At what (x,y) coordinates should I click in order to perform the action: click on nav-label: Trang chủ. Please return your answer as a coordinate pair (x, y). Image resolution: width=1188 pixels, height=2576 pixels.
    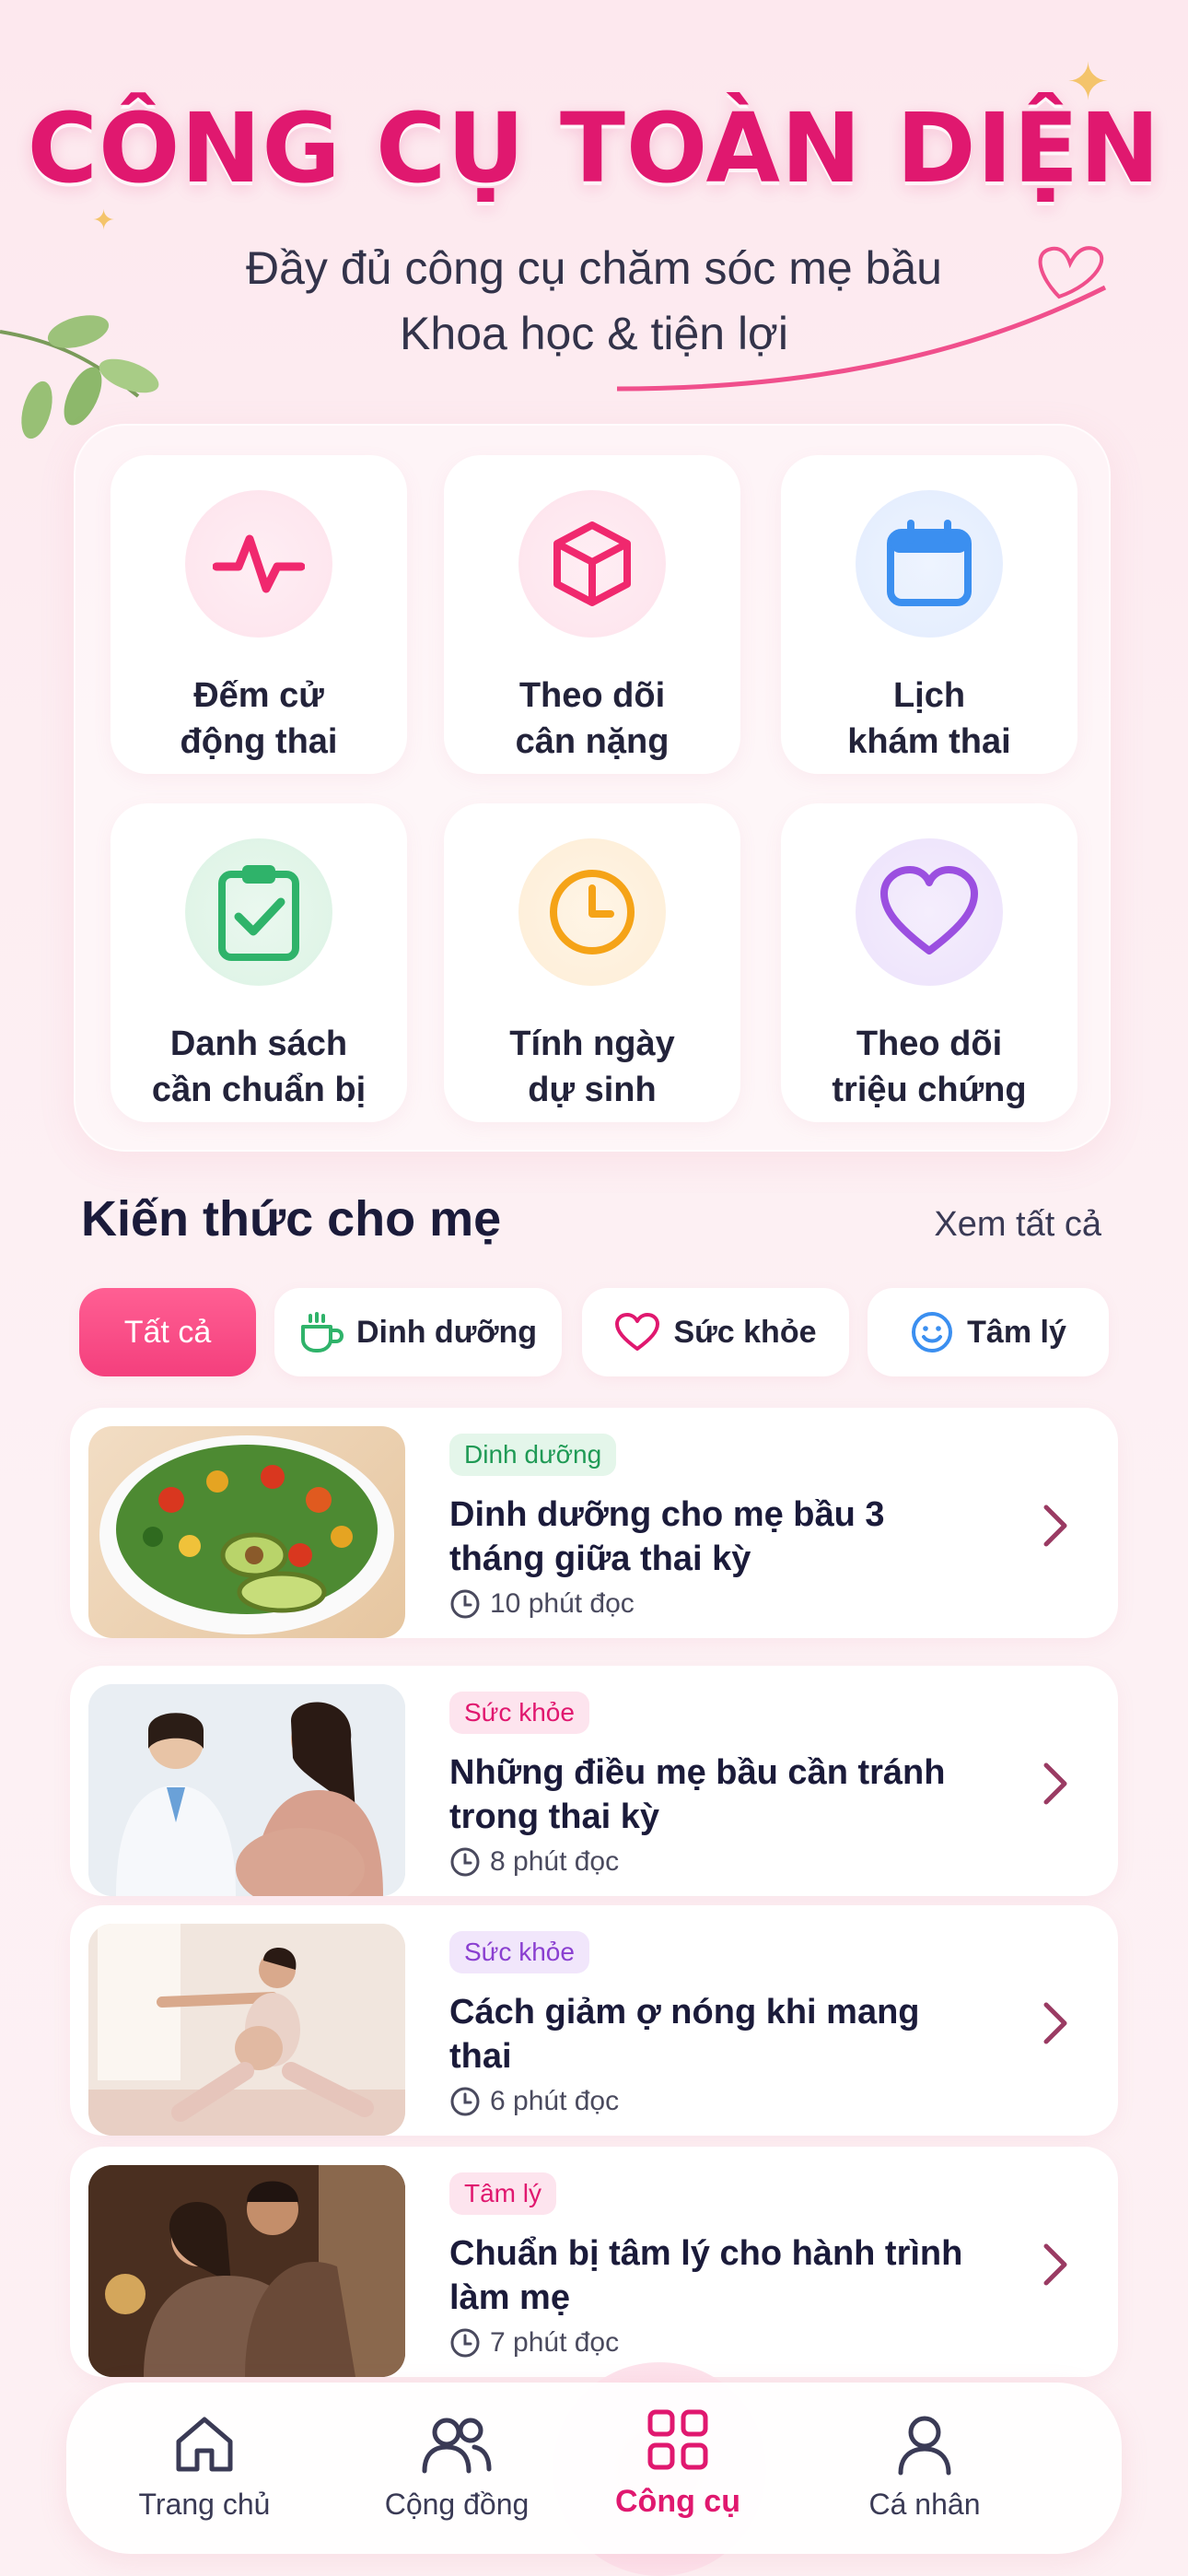
    Looking at the image, I should click on (204, 2504).